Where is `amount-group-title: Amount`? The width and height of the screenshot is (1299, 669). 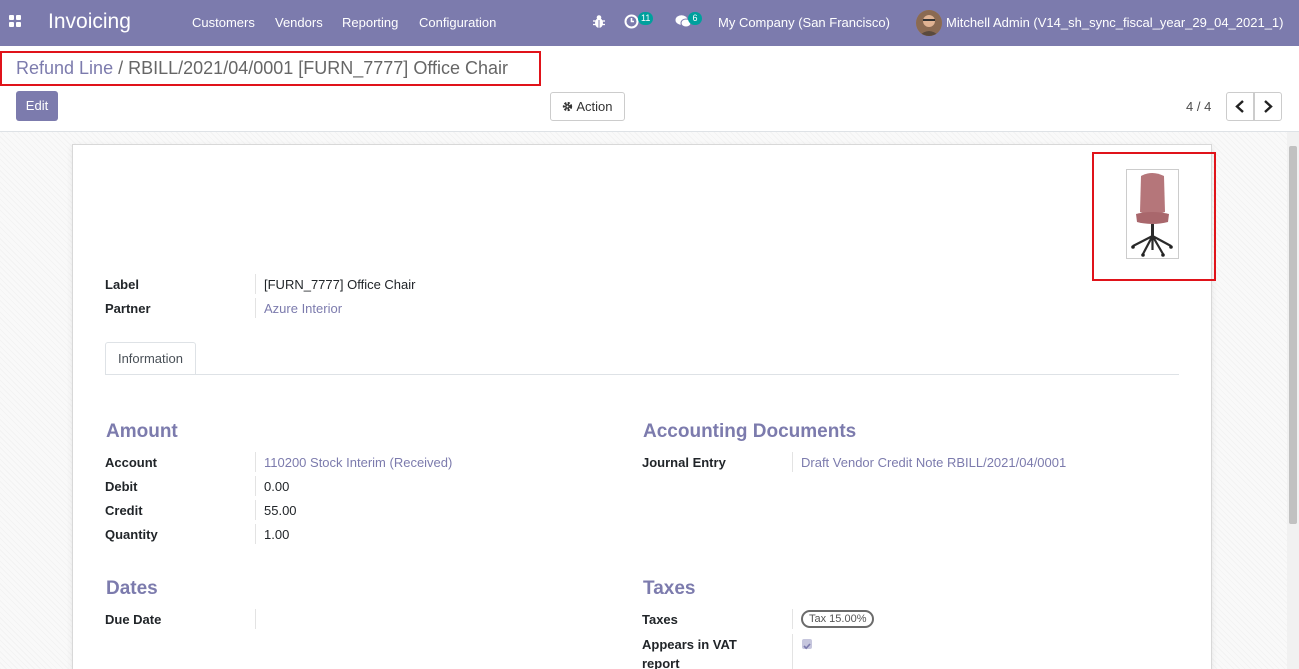
amount-group-title: Amount is located at coordinates (142, 431).